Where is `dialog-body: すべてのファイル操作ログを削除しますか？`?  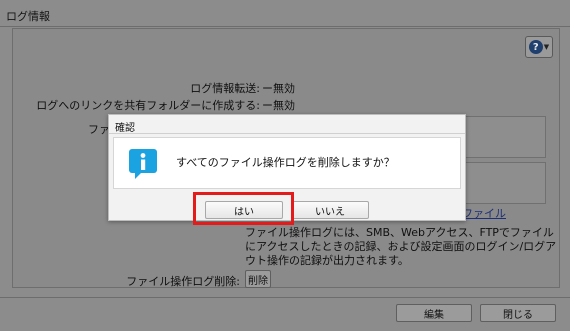 dialog-body: すべてのファイル操作ログを削除しますか？ is located at coordinates (287, 163).